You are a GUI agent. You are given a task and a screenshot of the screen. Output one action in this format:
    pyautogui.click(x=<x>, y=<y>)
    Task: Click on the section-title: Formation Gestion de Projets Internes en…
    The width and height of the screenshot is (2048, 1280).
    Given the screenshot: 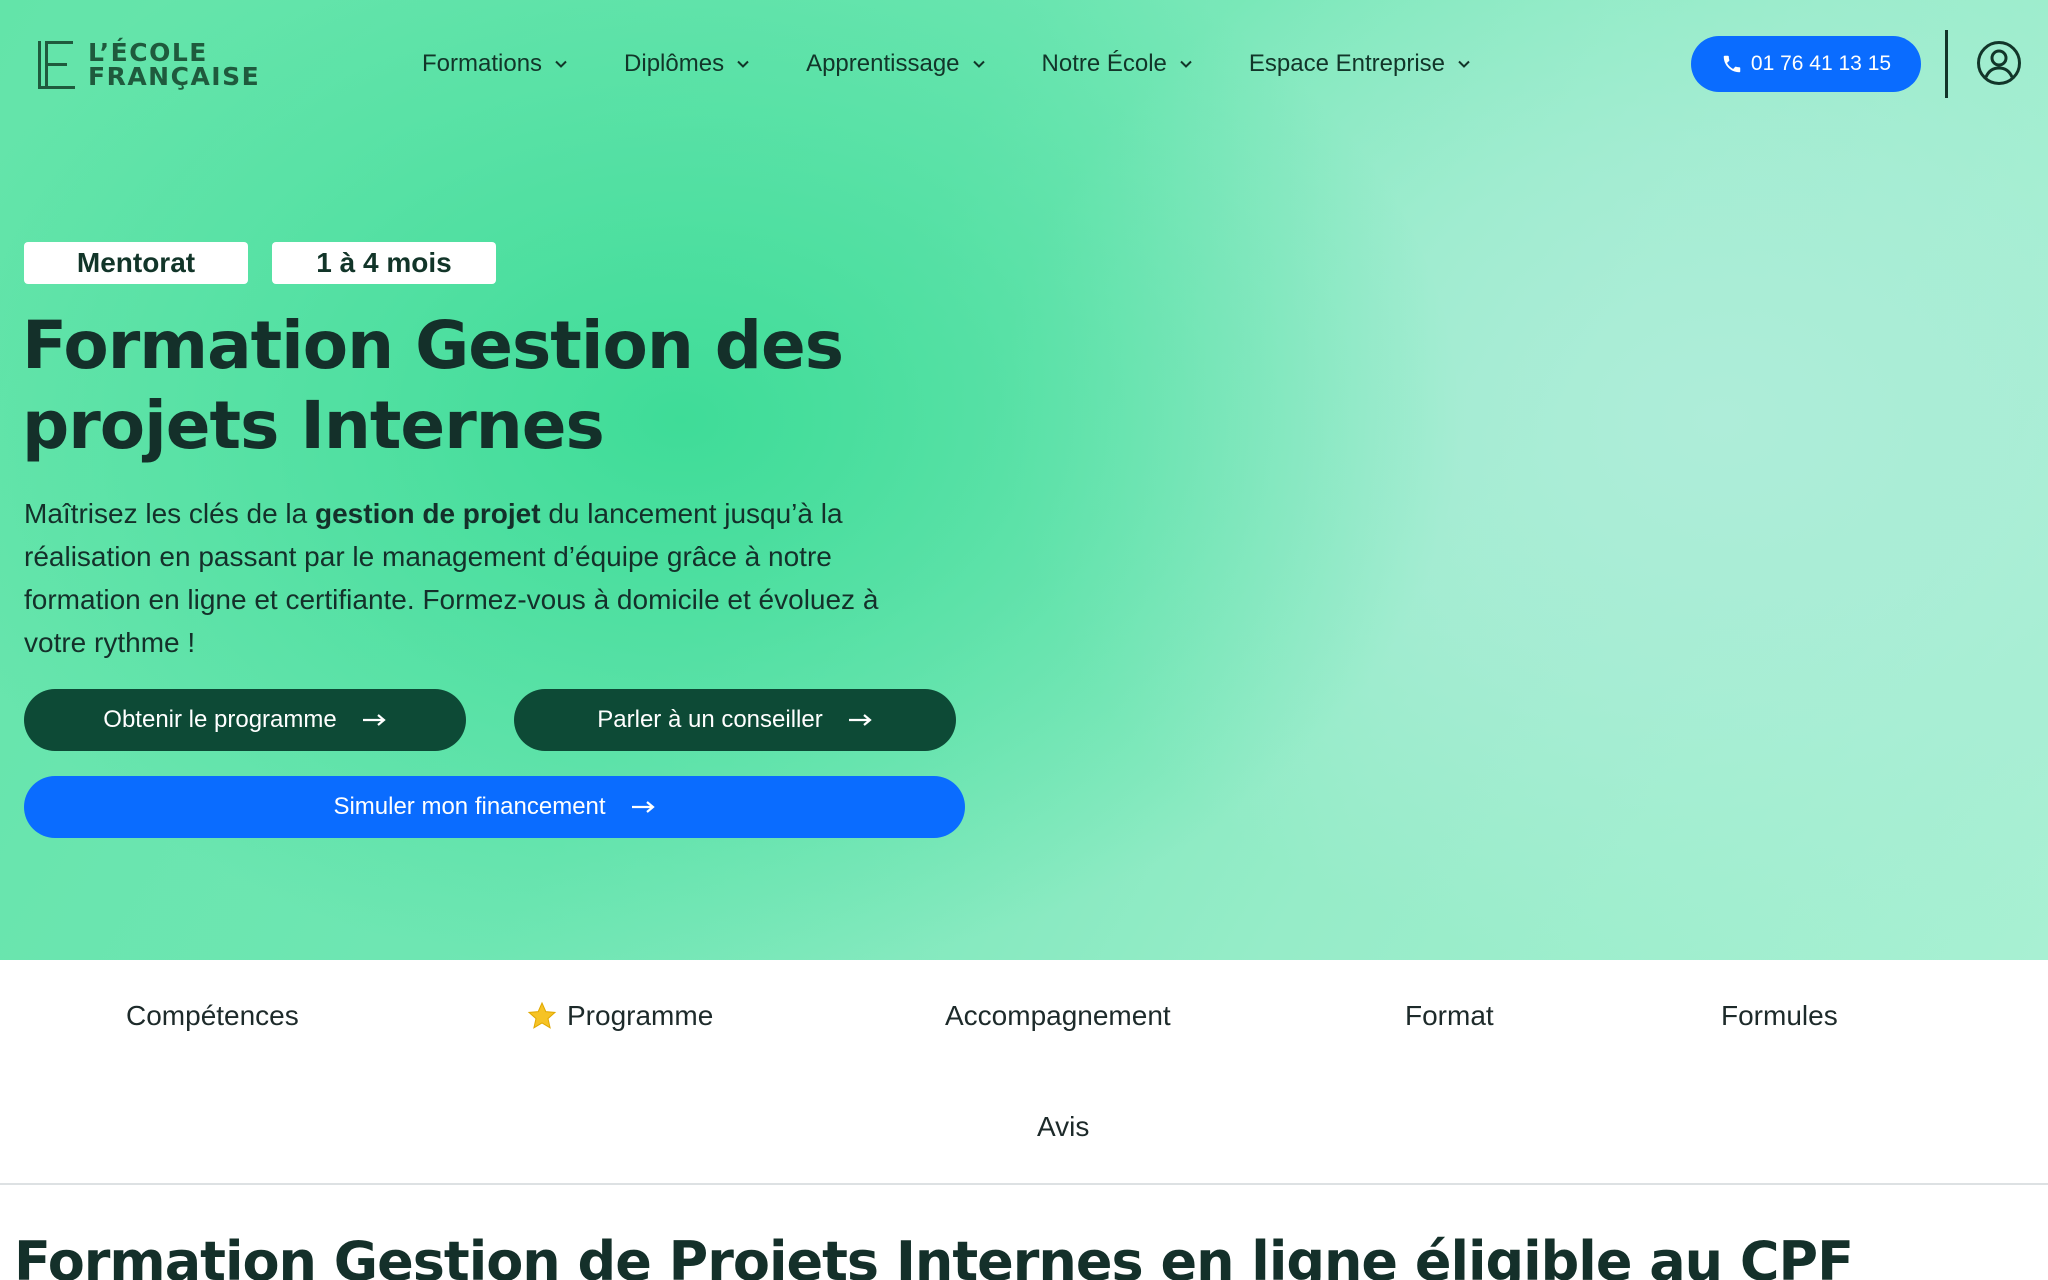 What is the action you would take?
    pyautogui.click(x=934, y=1255)
    